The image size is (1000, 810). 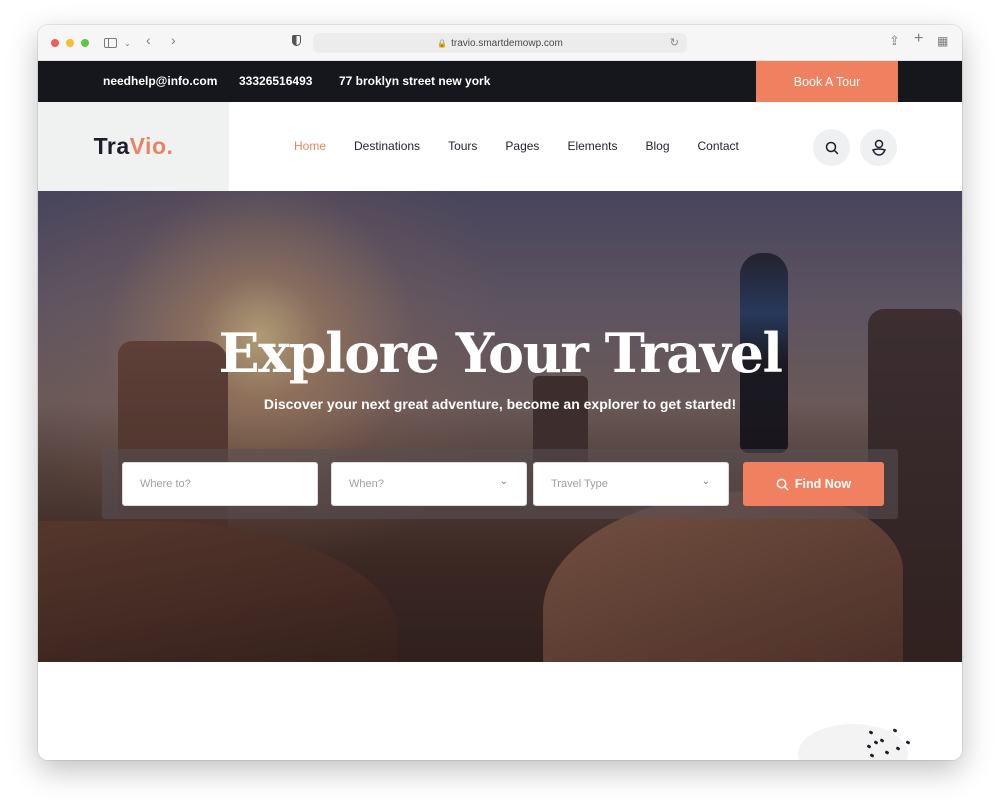 I want to click on find-now-button: Find Now, so click(x=813, y=484).